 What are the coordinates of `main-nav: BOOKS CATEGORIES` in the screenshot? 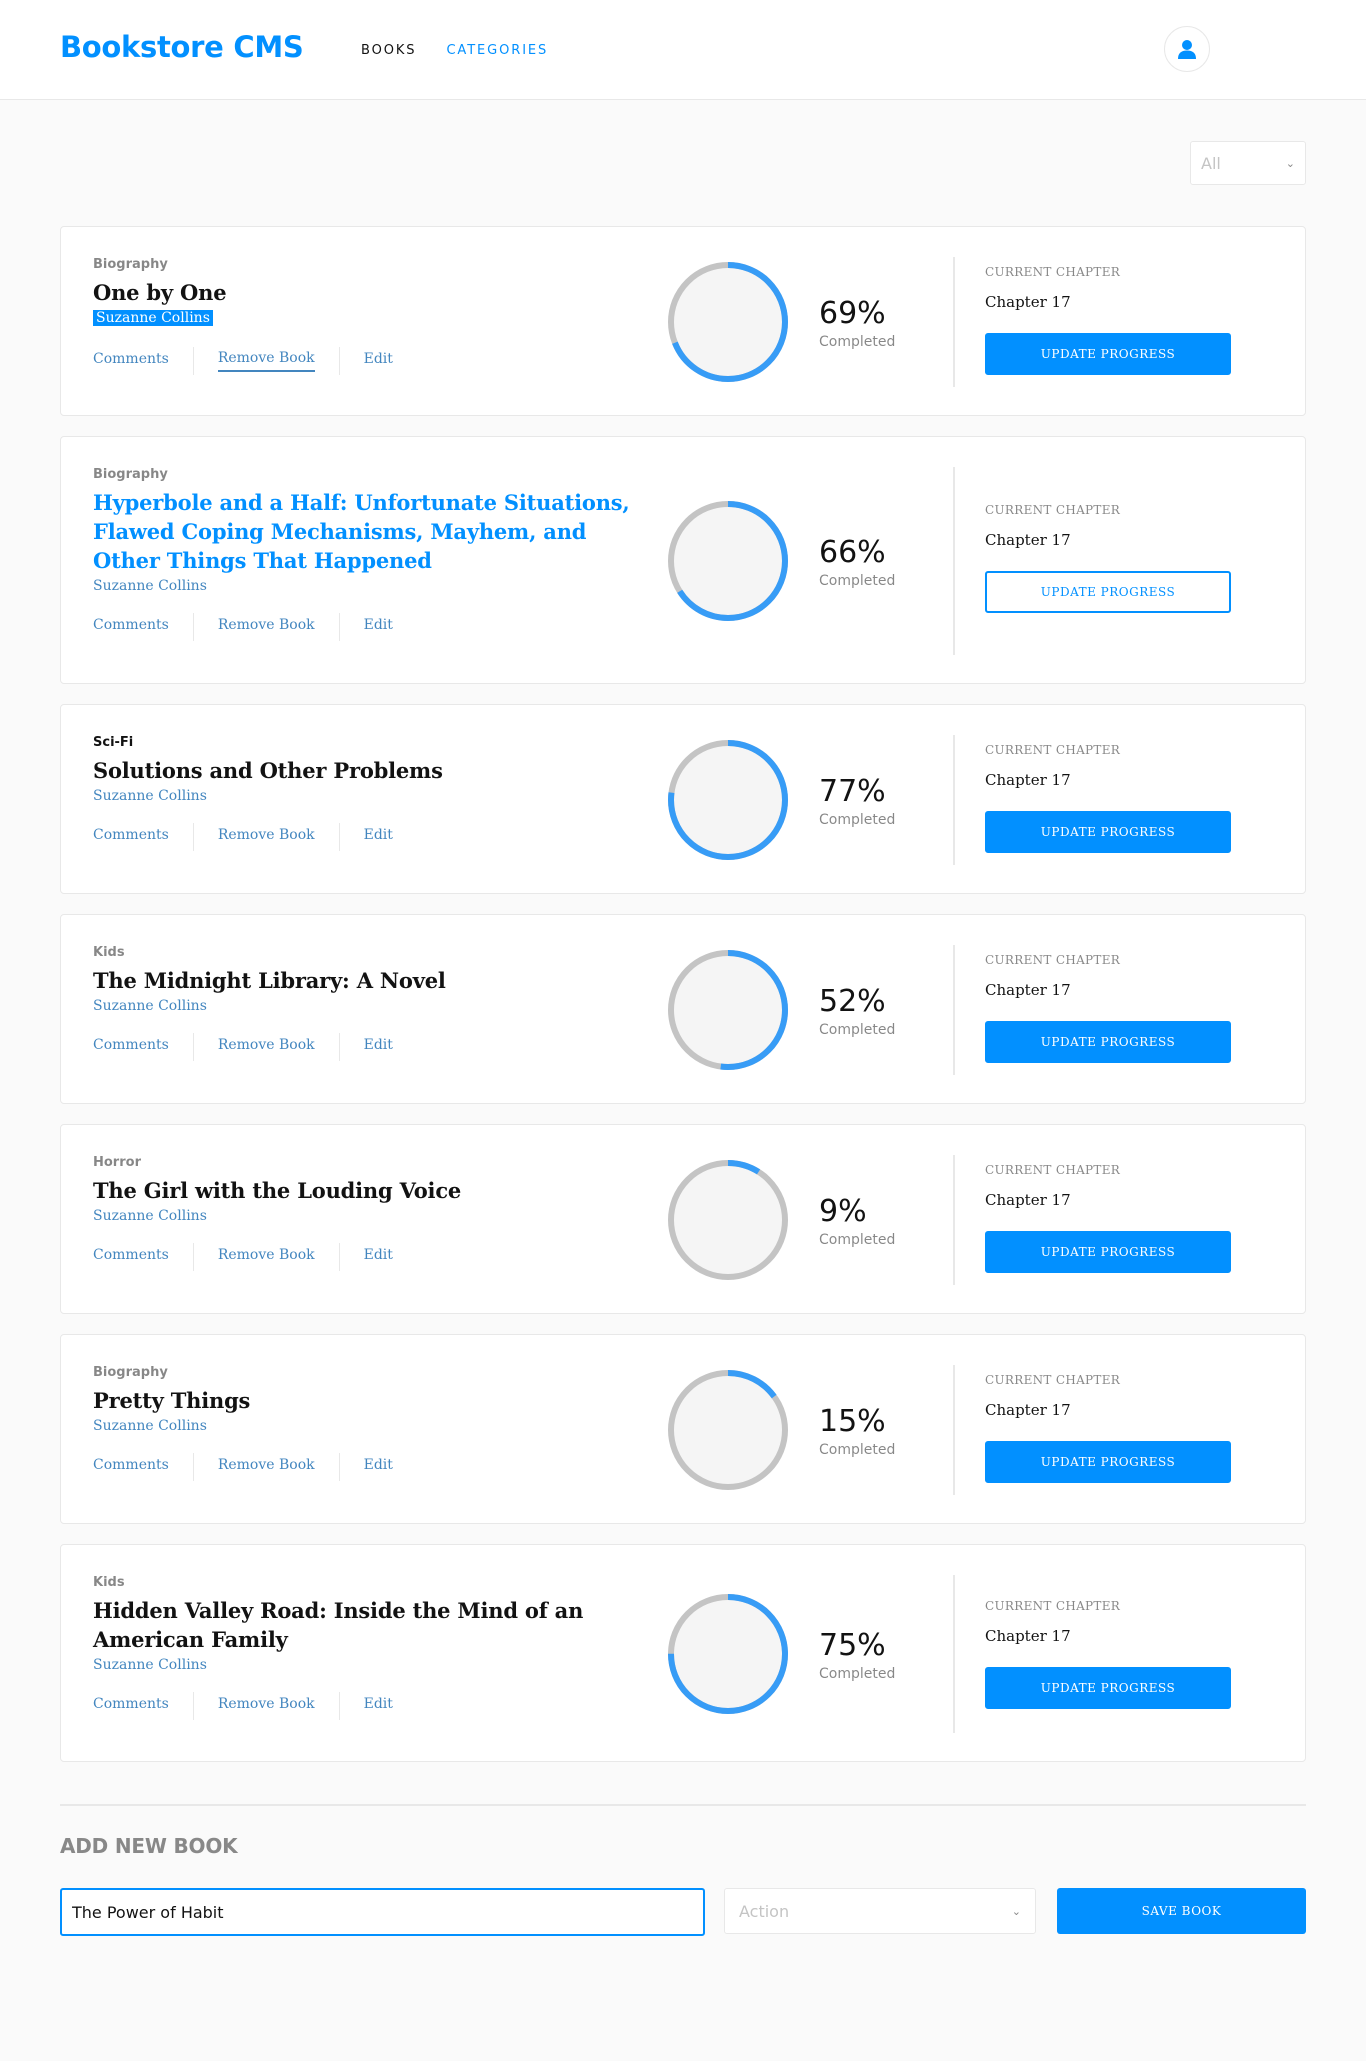 It's located at (454, 50).